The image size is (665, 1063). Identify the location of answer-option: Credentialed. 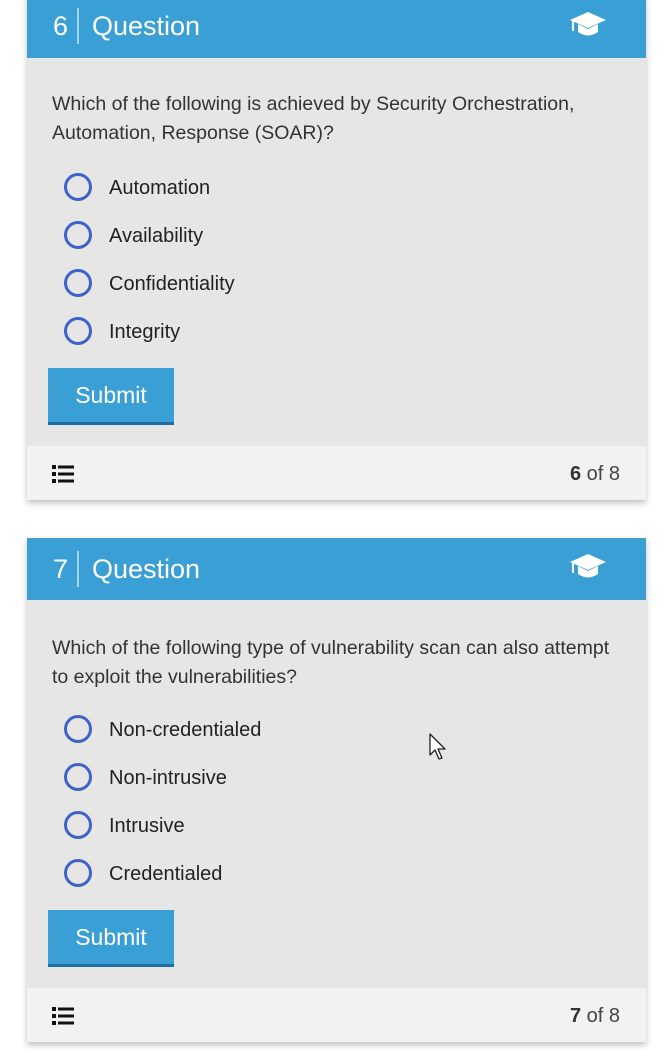
(263, 876).